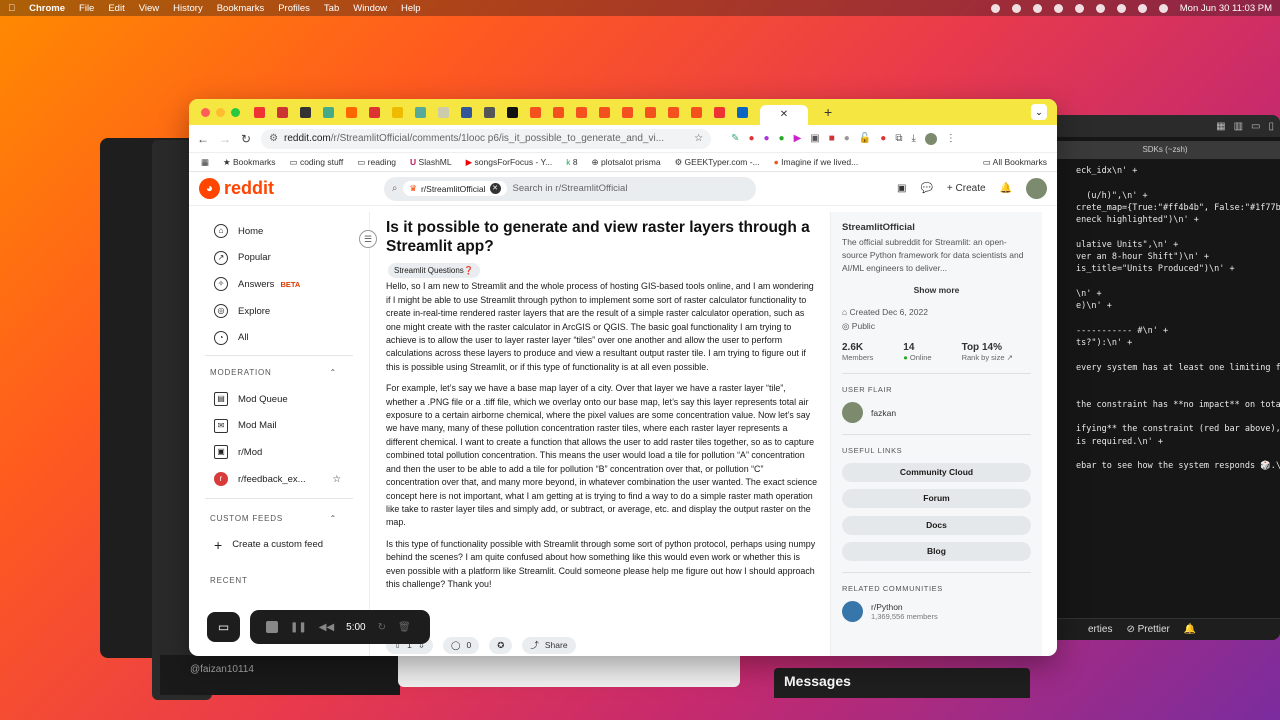 Image resolution: width=1280 pixels, height=720 pixels. Describe the element at coordinates (279, 337) in the screenshot. I see `sidebar-item-all: ◔ All` at that location.